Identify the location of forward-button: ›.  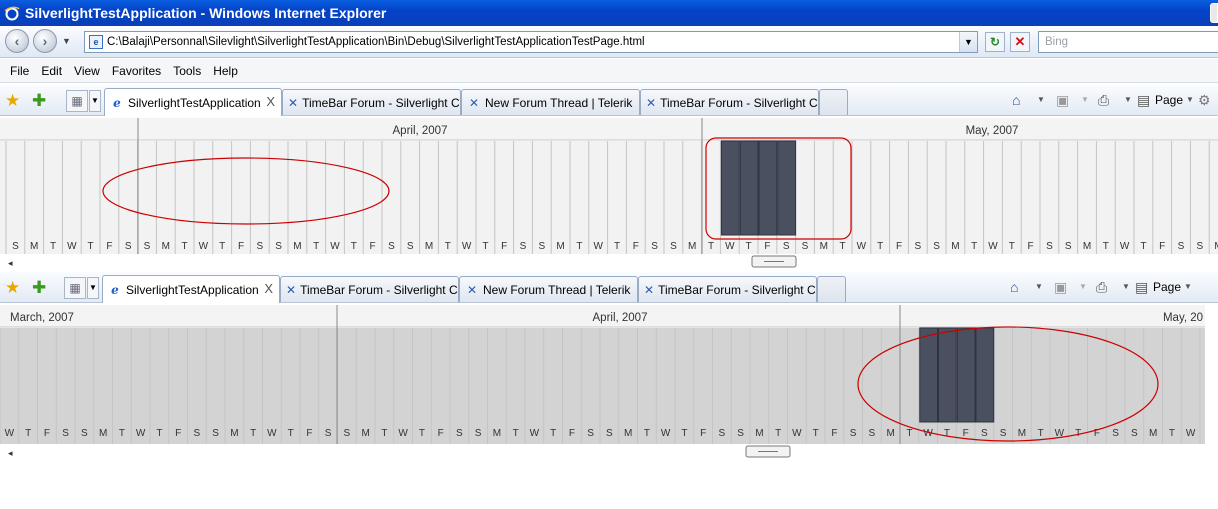
(45, 41).